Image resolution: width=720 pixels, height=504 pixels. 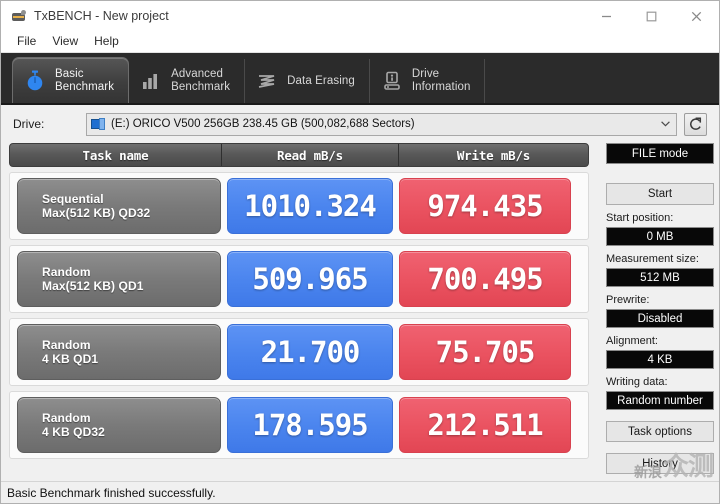 What do you see at coordinates (485, 425) in the screenshot?
I see `write-value: 212.511` at bounding box center [485, 425].